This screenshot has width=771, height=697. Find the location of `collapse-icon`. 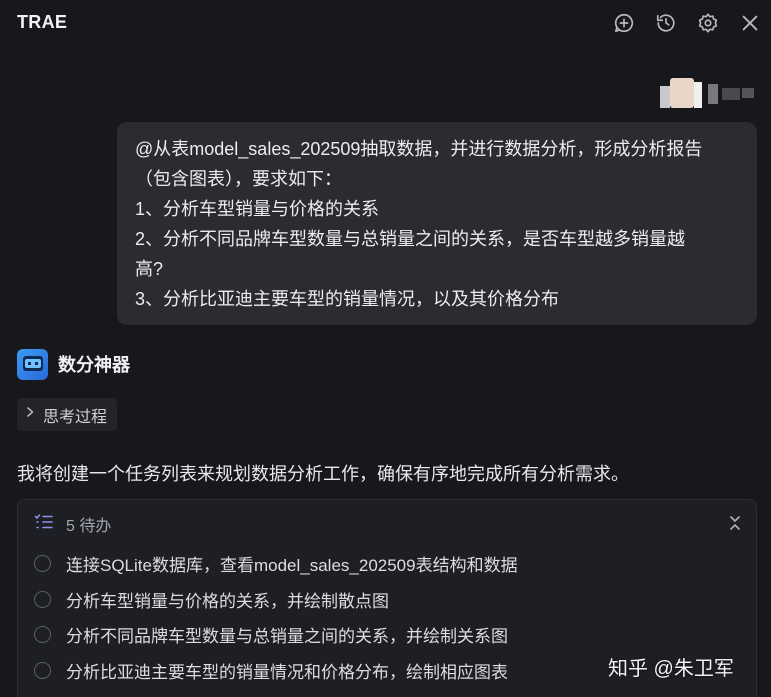

collapse-icon is located at coordinates (735, 523).